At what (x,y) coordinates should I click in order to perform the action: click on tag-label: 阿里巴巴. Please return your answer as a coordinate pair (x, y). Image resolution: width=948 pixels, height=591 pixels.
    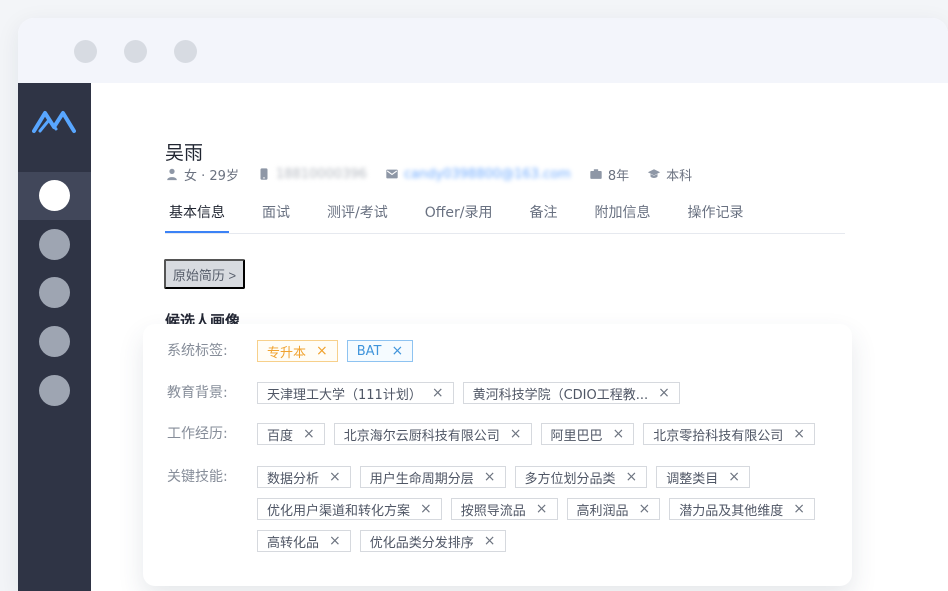
    Looking at the image, I should click on (576, 436).